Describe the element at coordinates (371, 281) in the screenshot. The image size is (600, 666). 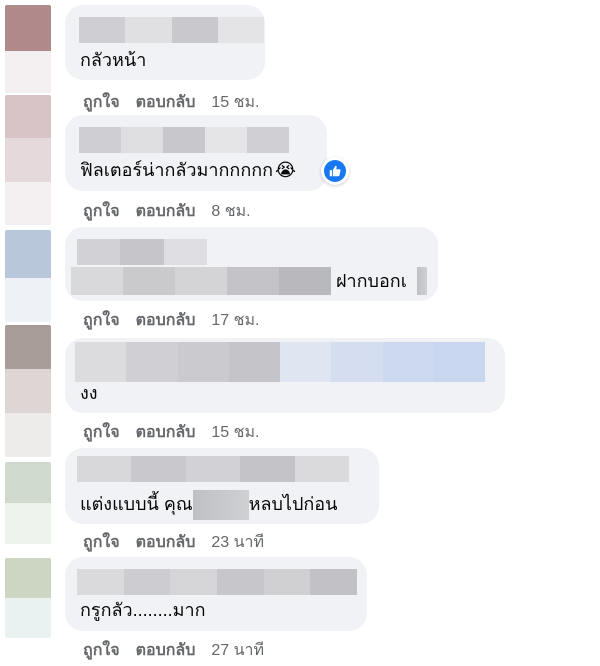
I see `comment-text: ฝากบอกเ` at that location.